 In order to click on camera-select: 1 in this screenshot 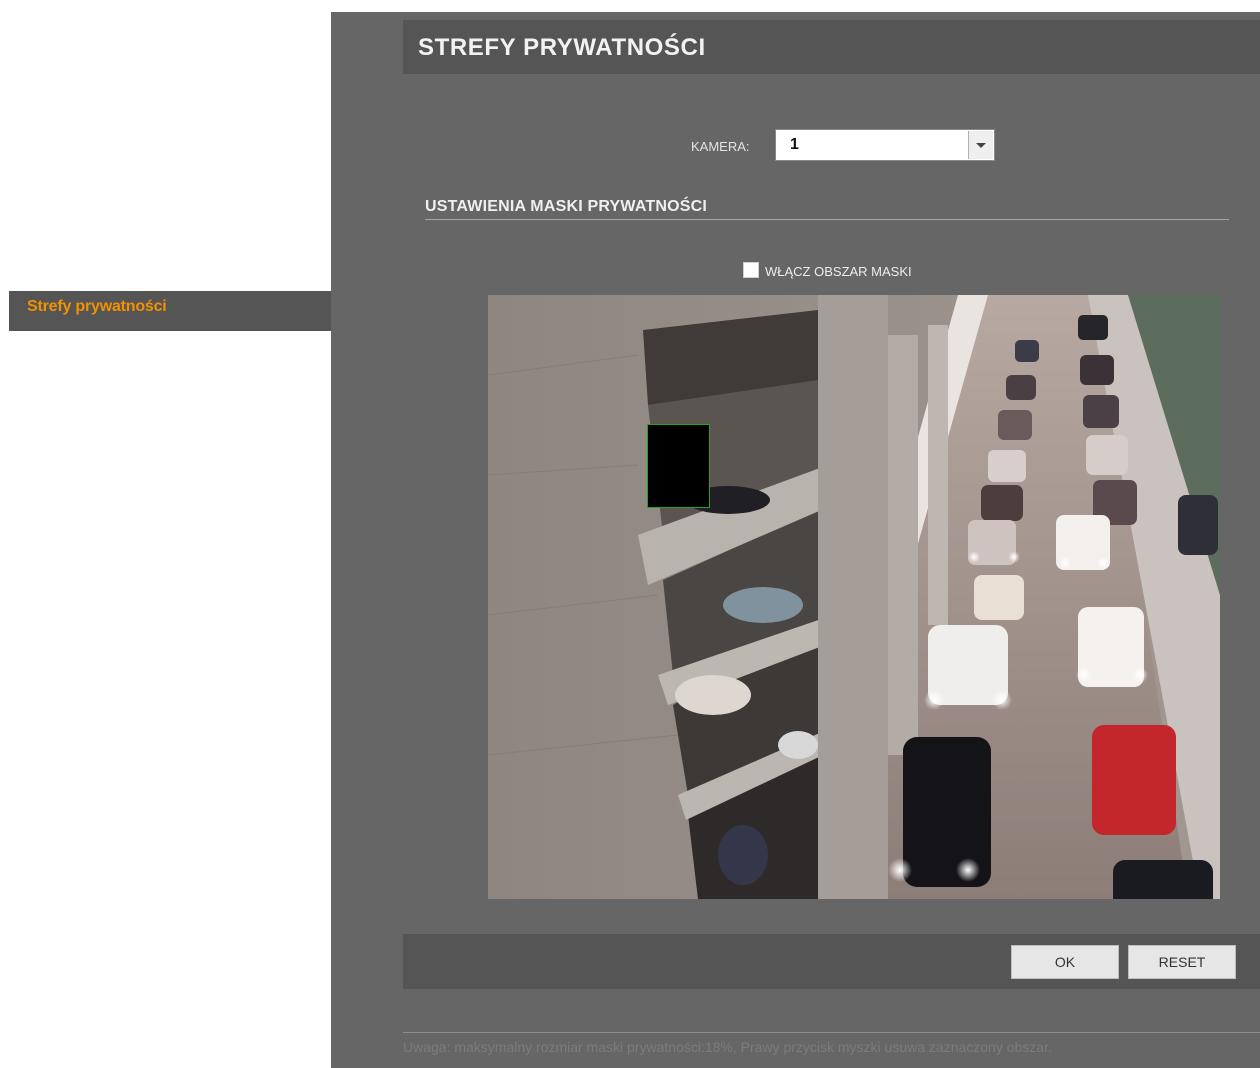, I will do `click(885, 145)`.